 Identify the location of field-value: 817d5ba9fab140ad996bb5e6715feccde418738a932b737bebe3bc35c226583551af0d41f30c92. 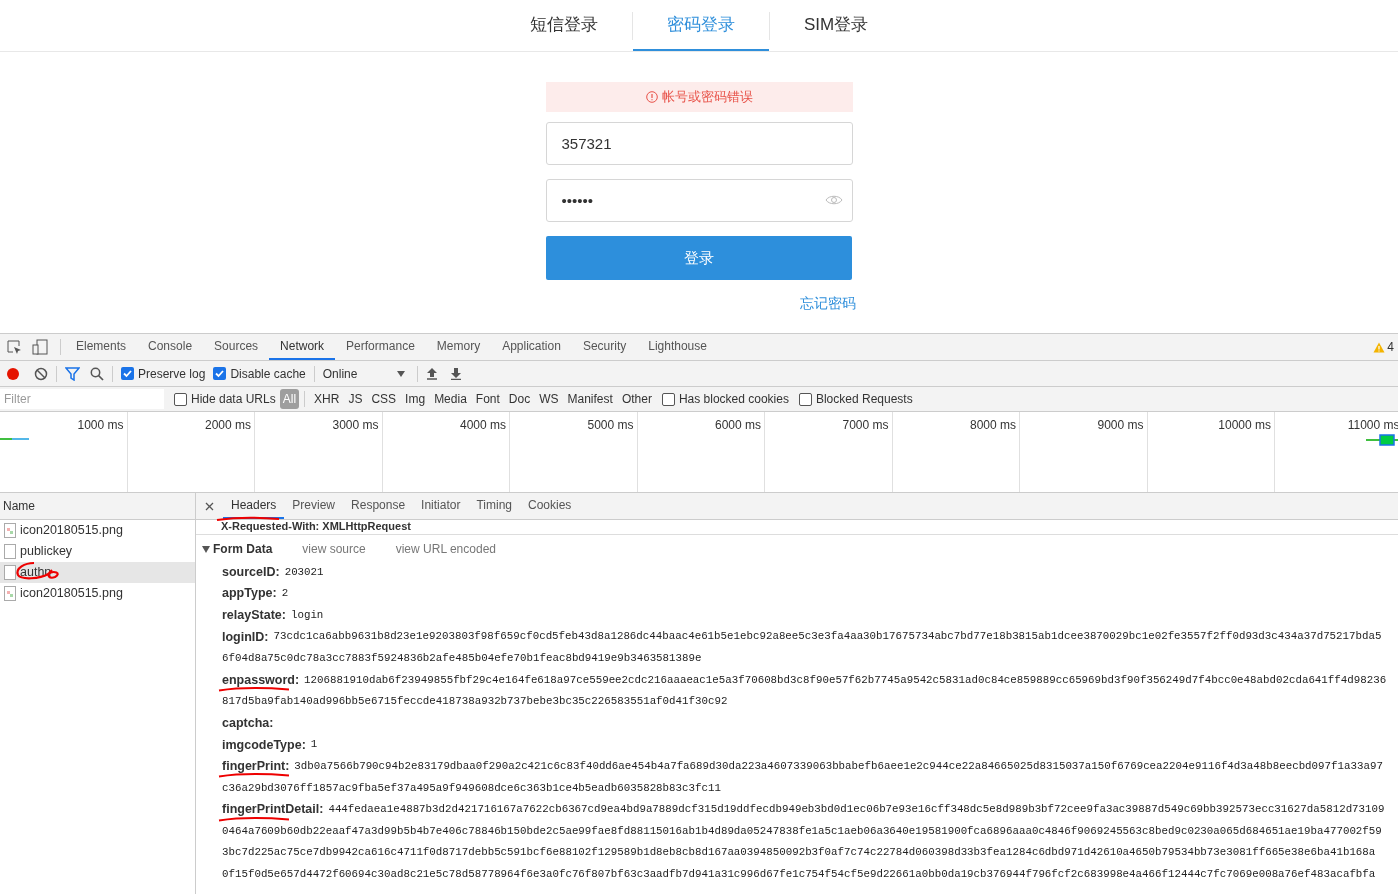
(475, 702).